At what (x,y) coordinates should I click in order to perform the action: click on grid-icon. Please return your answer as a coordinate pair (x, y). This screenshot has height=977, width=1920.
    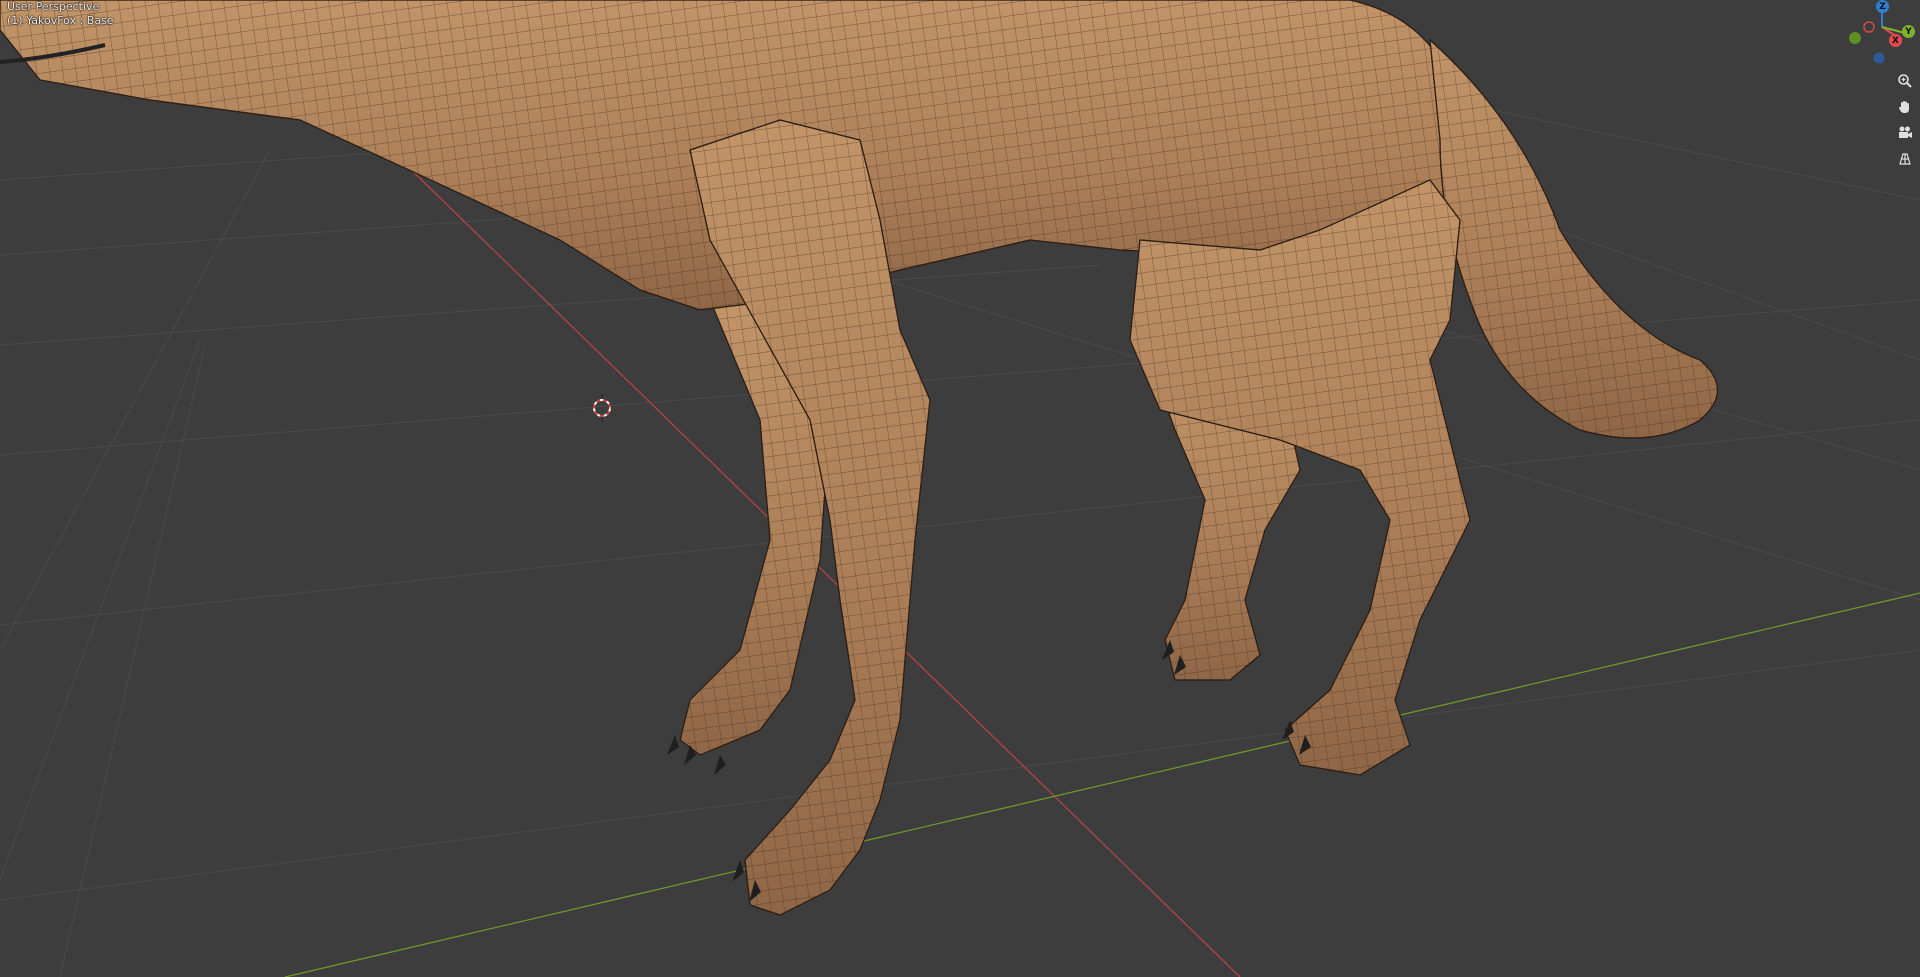
    Looking at the image, I should click on (1905, 159).